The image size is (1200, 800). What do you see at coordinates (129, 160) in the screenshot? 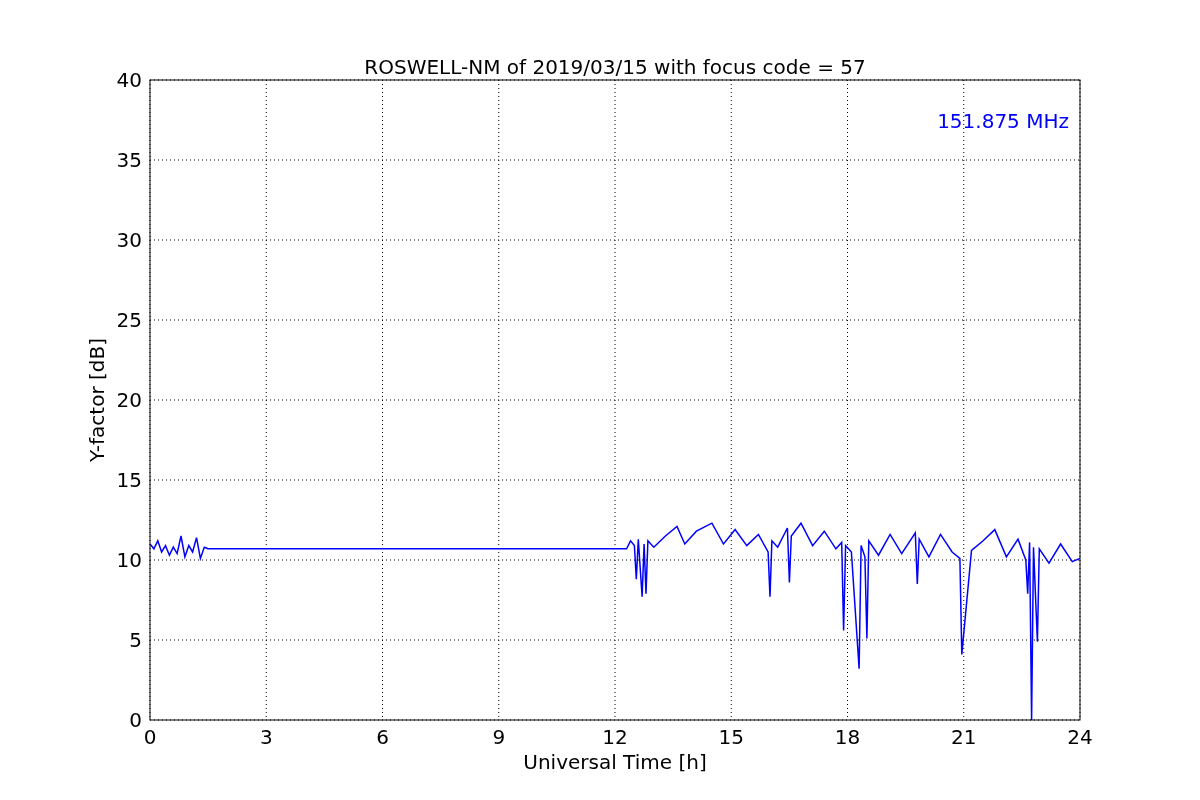
I see `y-tick-label: 35` at bounding box center [129, 160].